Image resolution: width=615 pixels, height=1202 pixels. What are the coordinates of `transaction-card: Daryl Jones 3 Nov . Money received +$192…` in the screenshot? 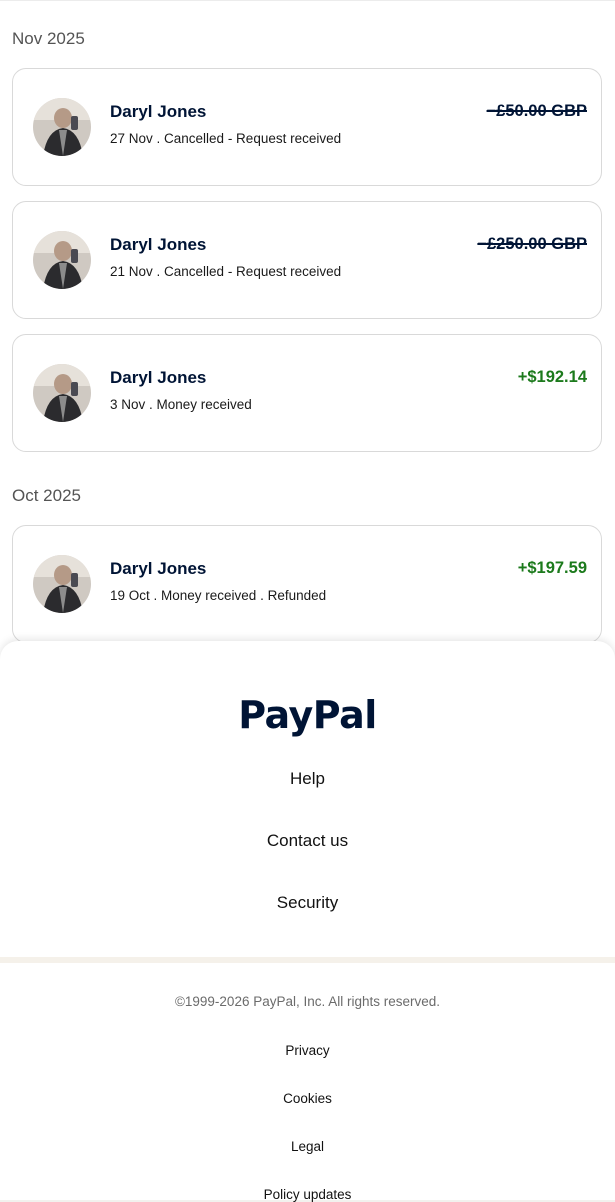 It's located at (307, 393).